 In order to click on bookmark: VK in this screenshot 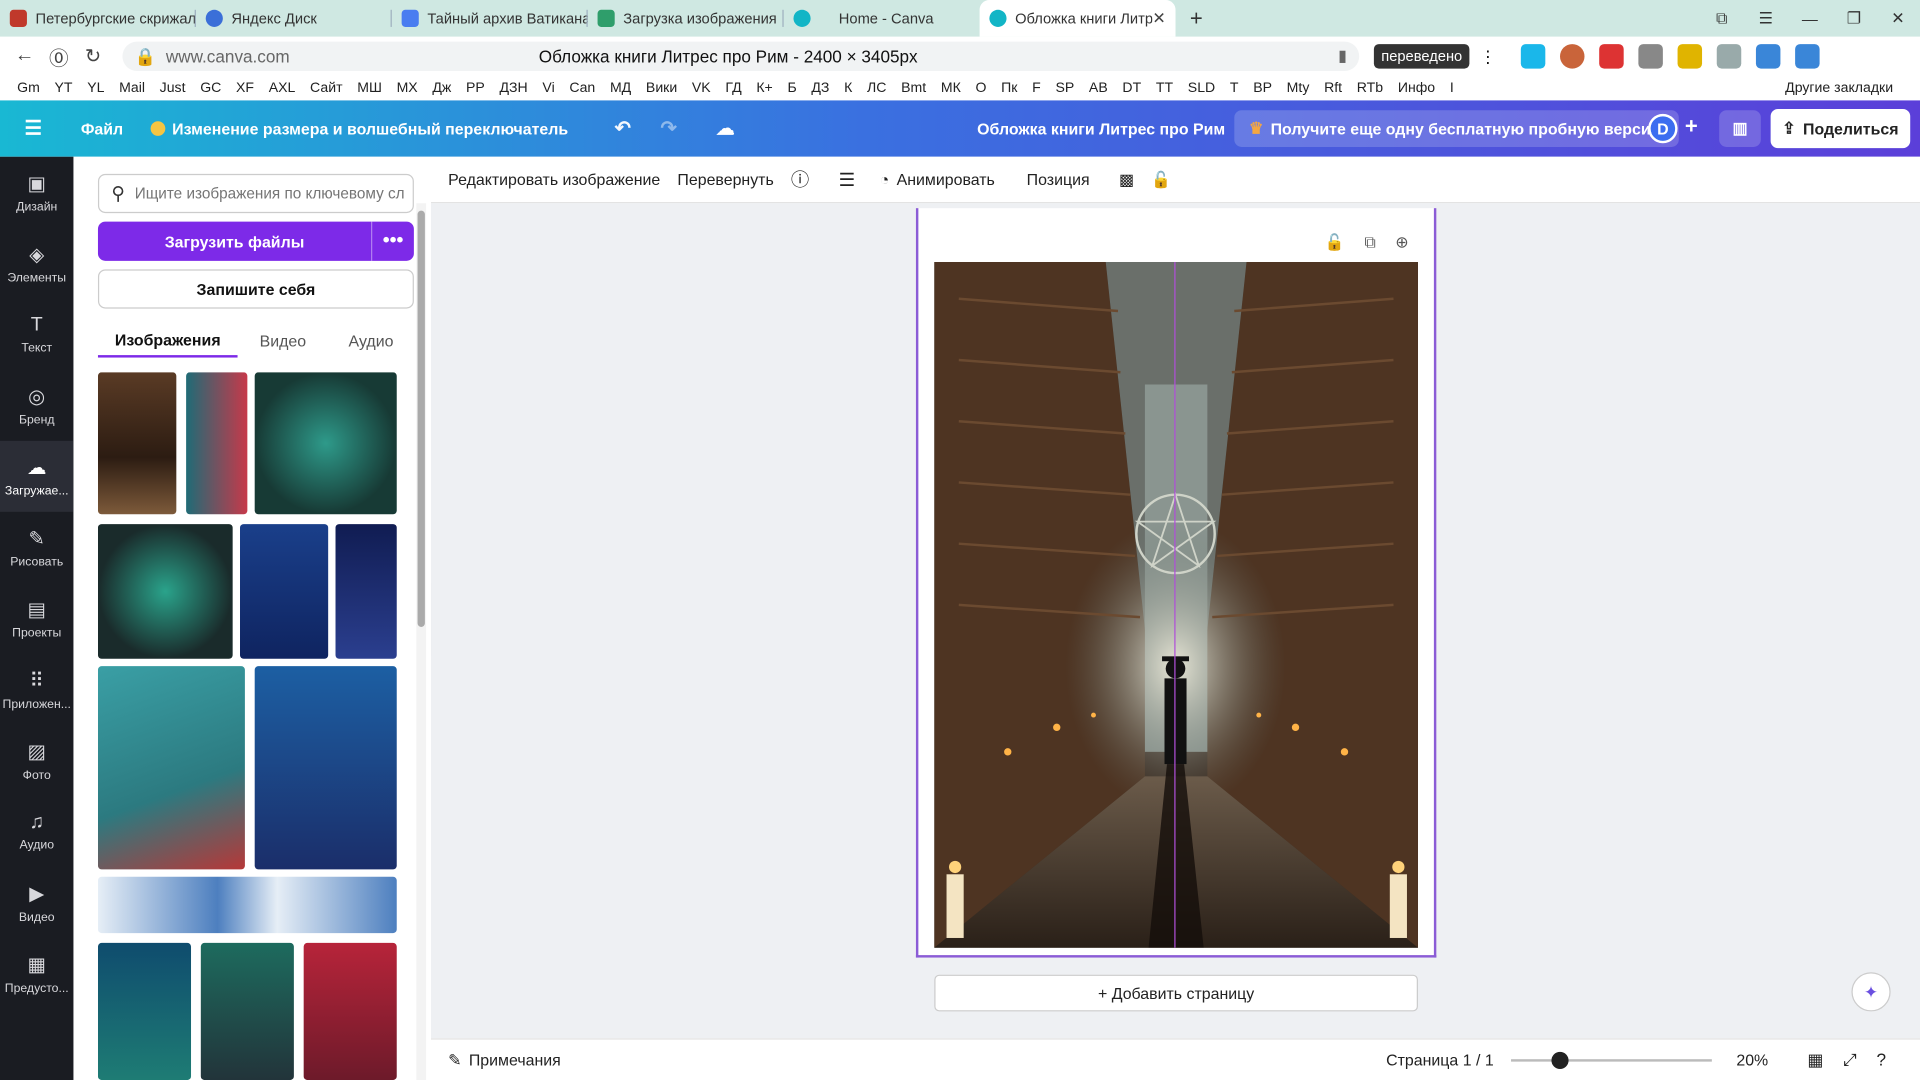, I will do `click(701, 88)`.